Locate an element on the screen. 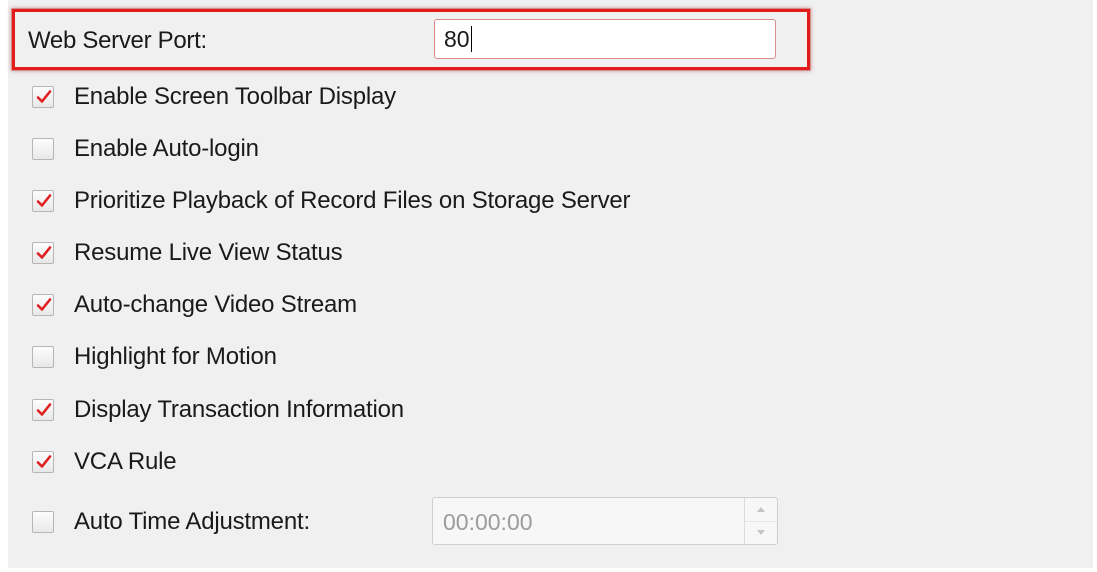 The height and width of the screenshot is (572, 1097). web-server-port-input: 80 is located at coordinates (605, 39).